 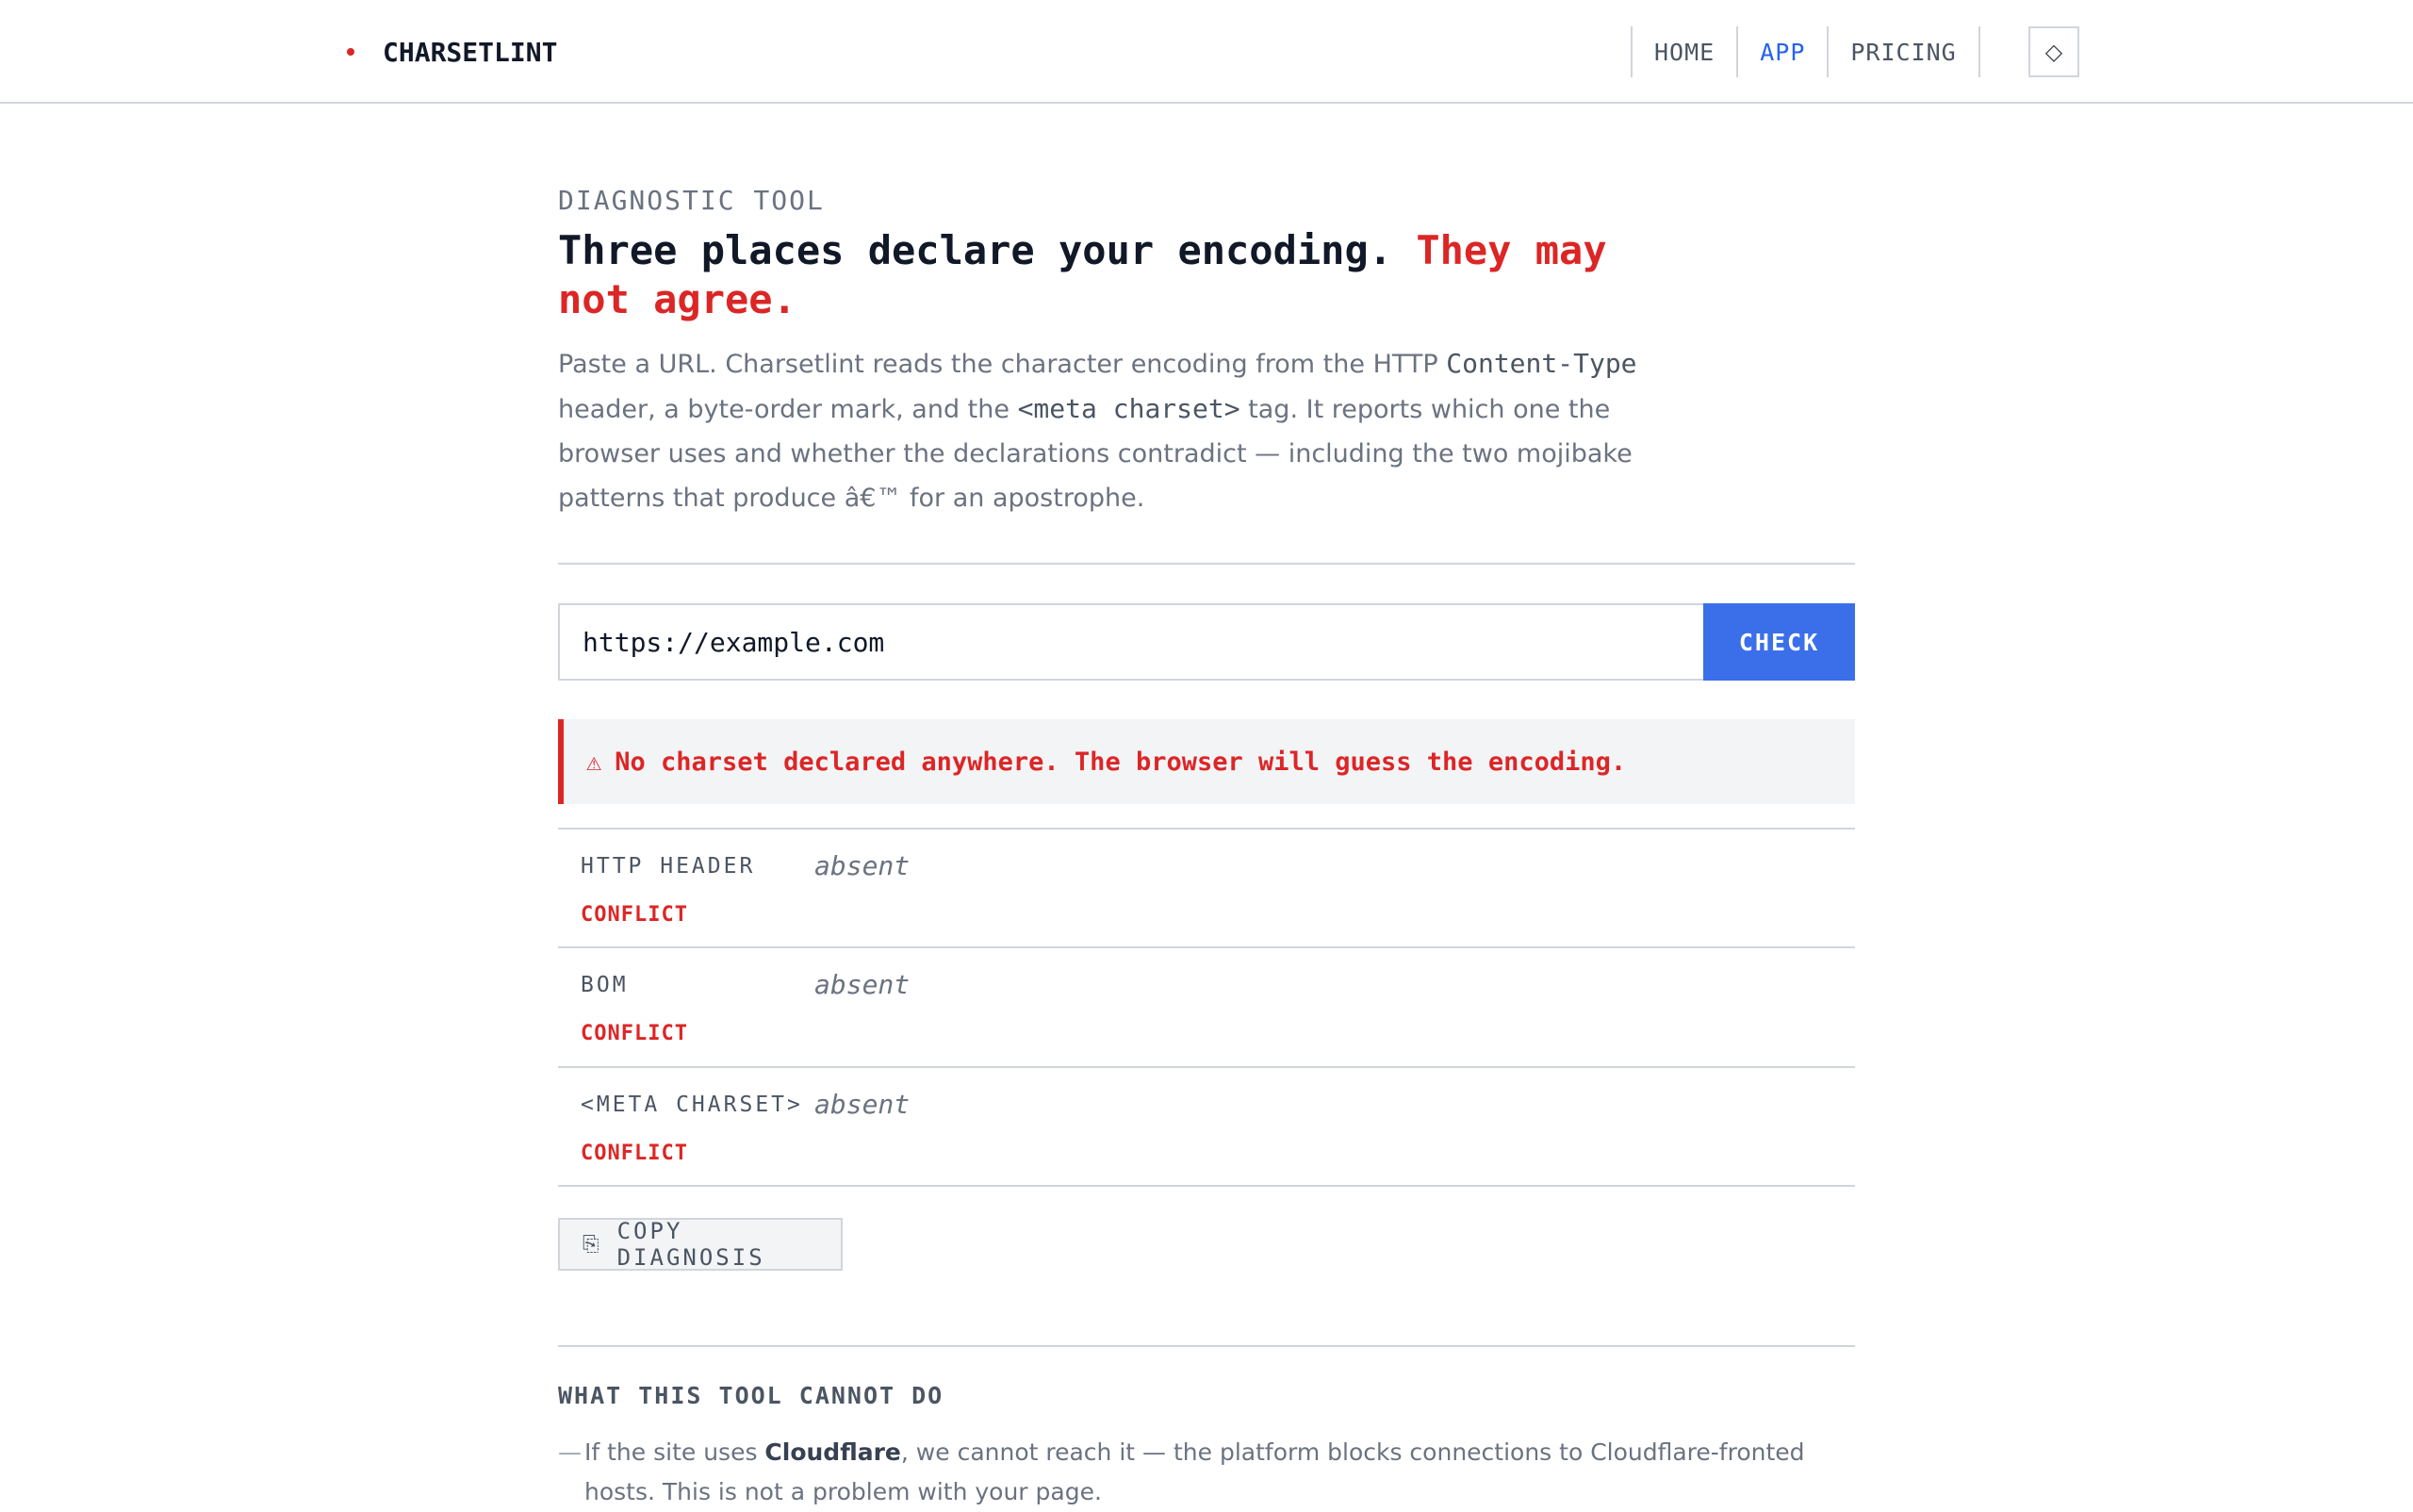 What do you see at coordinates (788, 409) in the screenshot?
I see `intro-text-2: header, a byte-order mark, and the` at bounding box center [788, 409].